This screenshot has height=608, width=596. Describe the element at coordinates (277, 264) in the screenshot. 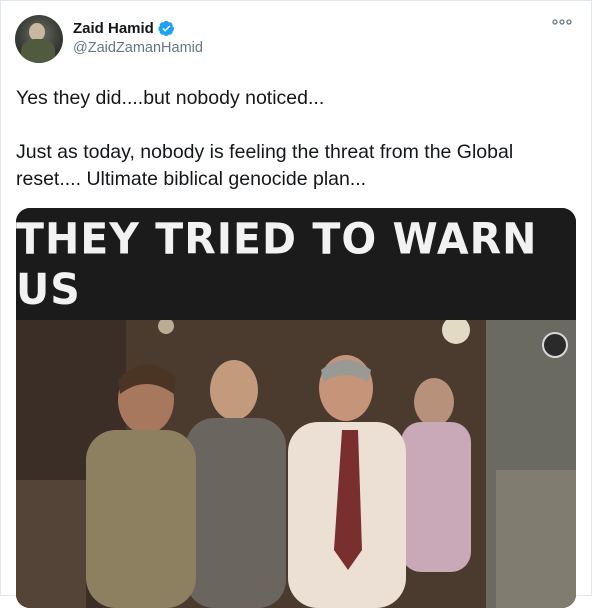

I see `video-caption-text: THEY TRIED TO WARN US` at that location.